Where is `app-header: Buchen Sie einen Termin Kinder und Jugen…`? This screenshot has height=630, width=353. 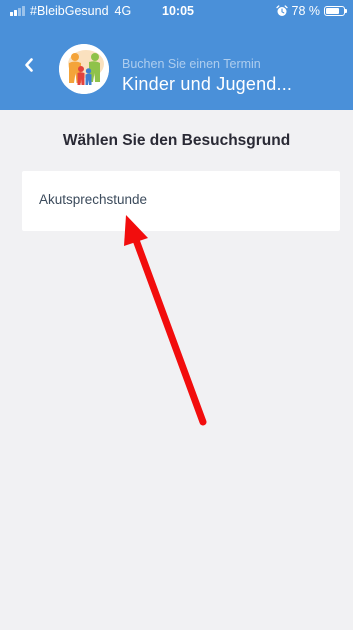 app-header: Buchen Sie einen Termin Kinder und Jugen… is located at coordinates (176, 66).